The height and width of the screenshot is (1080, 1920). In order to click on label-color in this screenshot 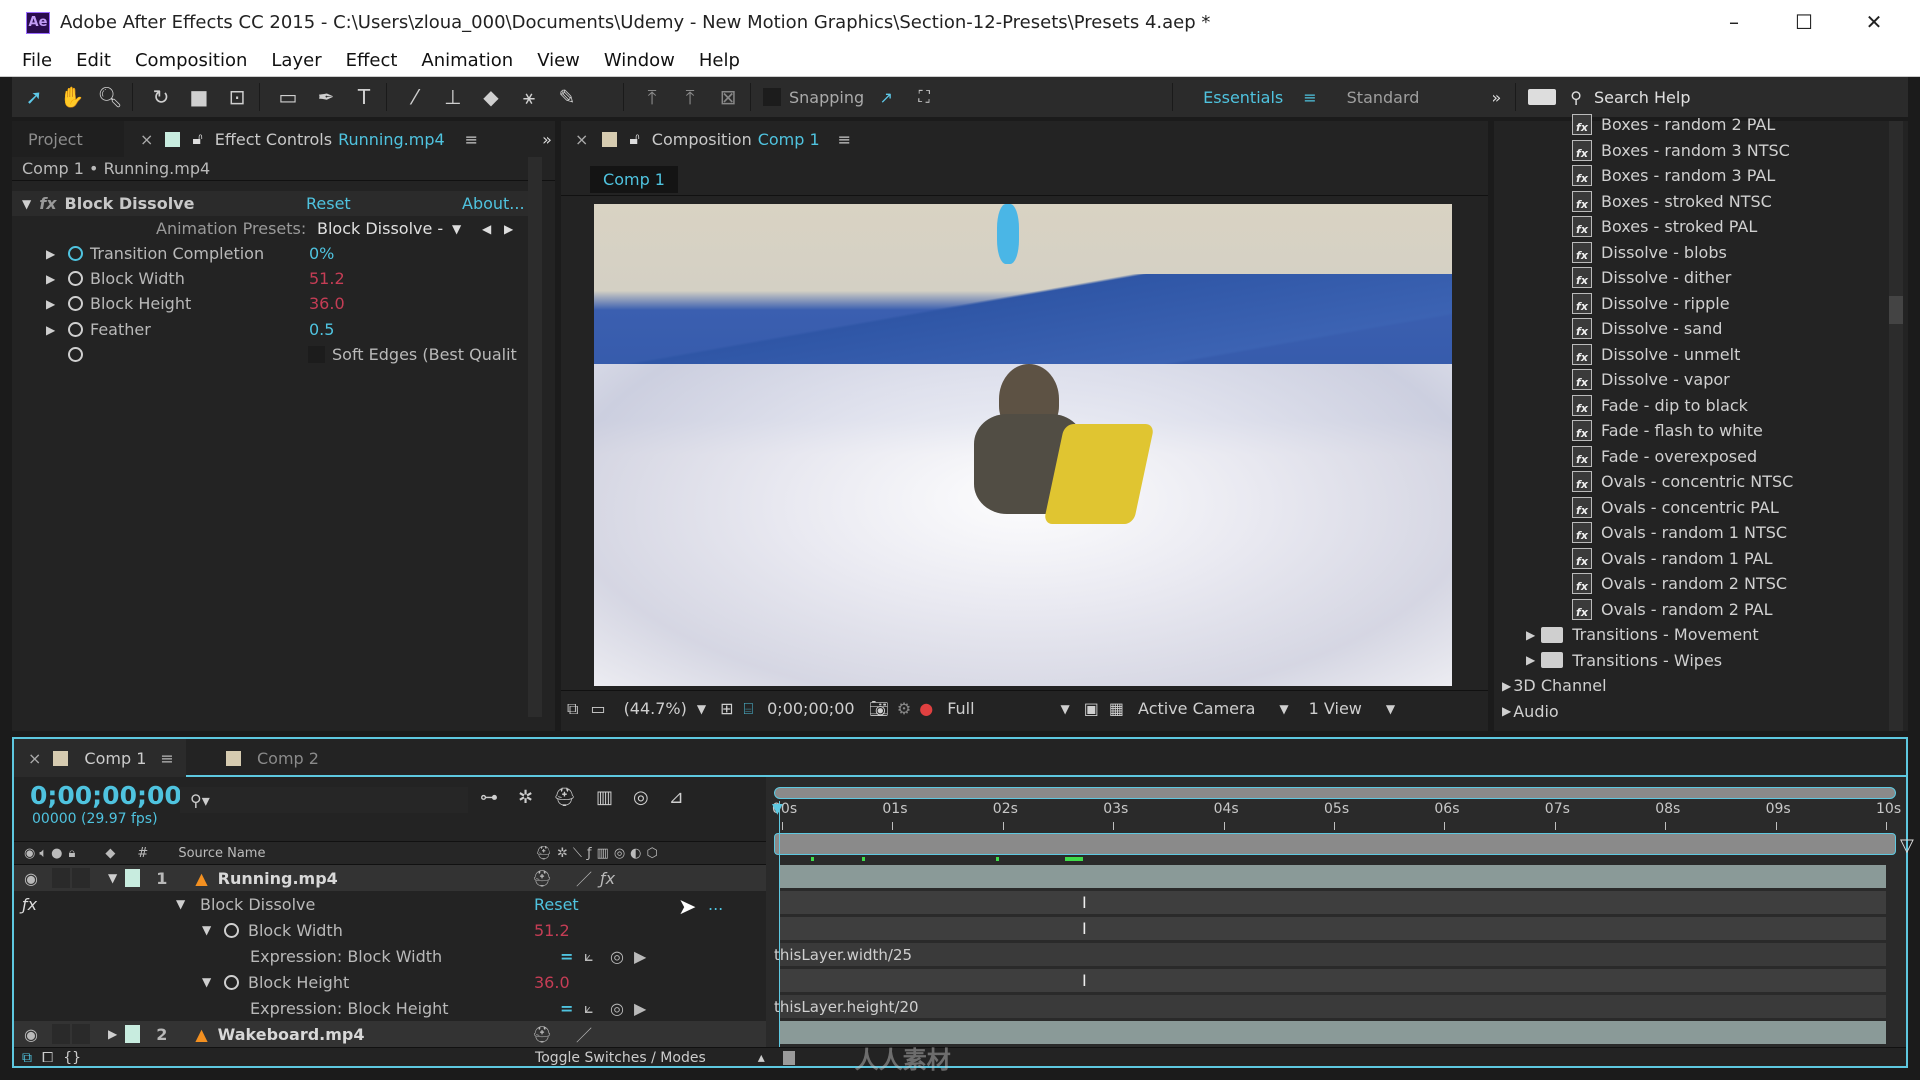, I will do `click(133, 878)`.